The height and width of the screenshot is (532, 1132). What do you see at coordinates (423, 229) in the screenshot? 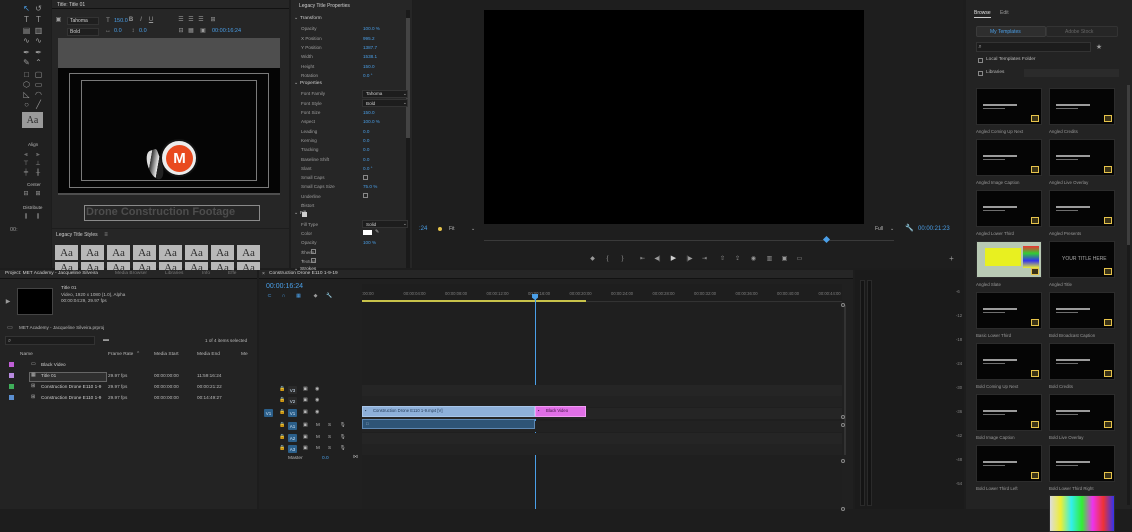
I see `monitor-timecode-left: :24` at bounding box center [423, 229].